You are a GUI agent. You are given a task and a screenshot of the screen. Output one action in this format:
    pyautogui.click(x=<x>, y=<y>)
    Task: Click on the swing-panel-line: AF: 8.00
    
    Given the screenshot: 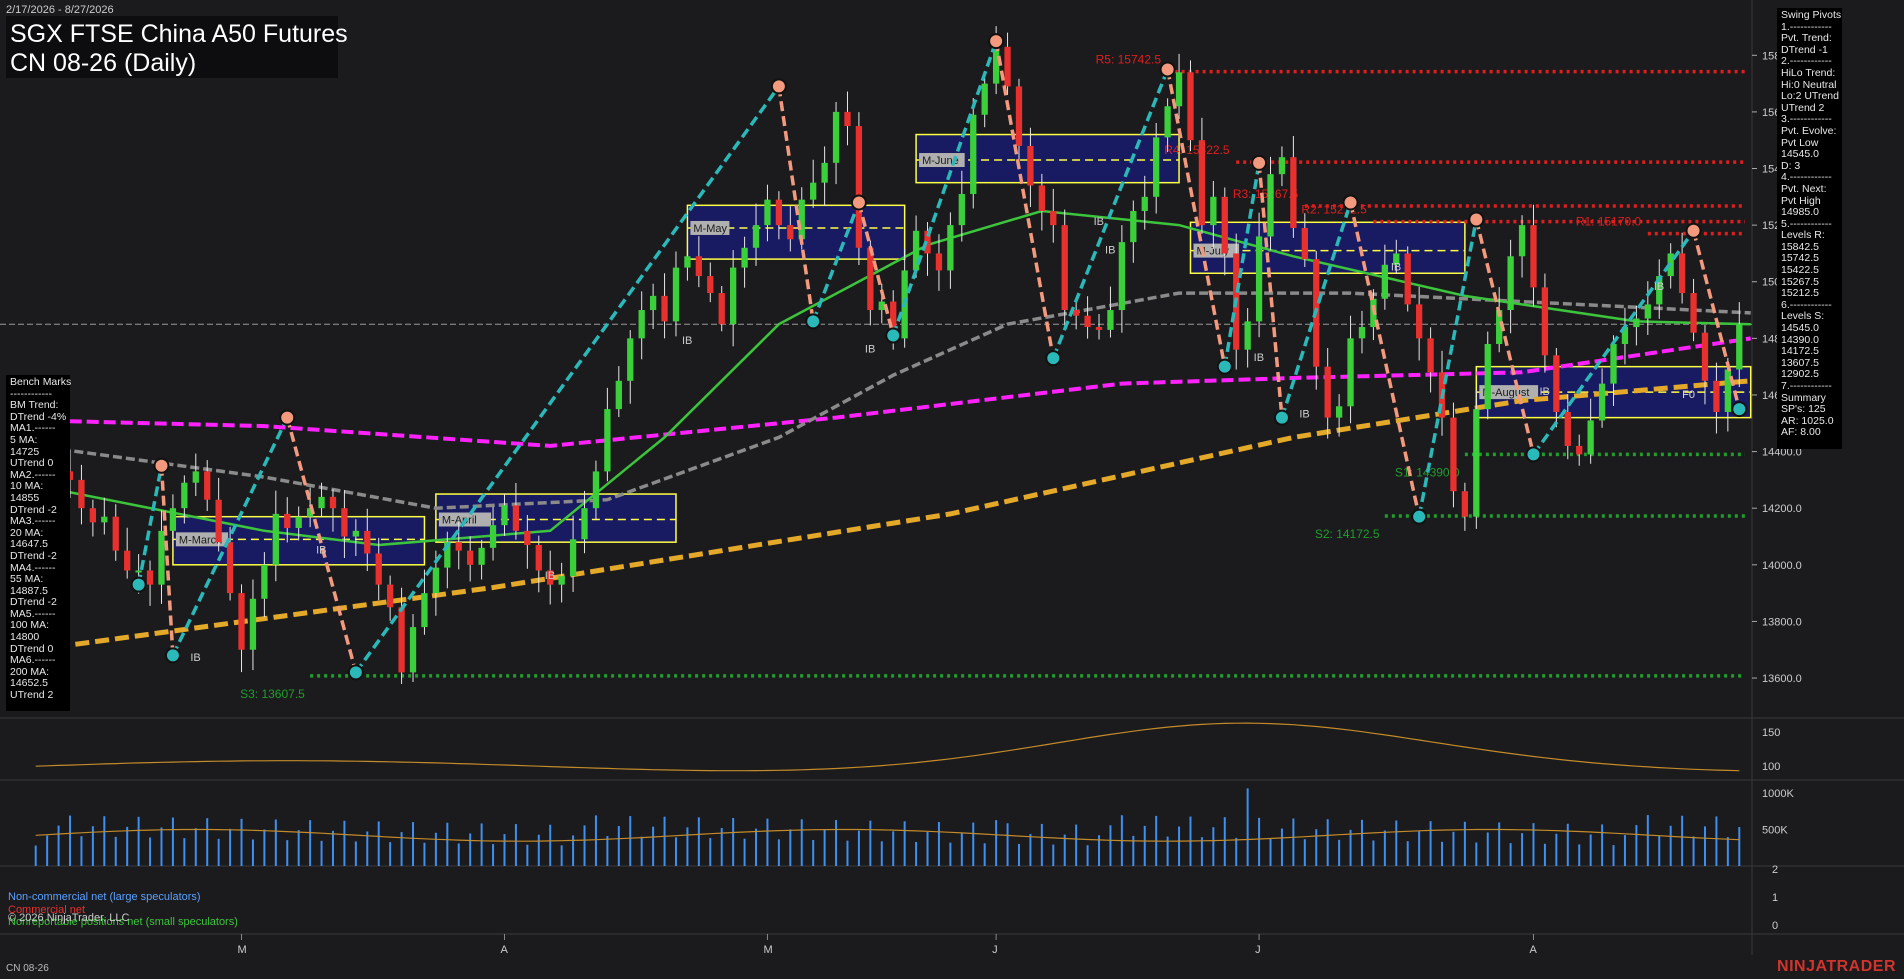 What is the action you would take?
    pyautogui.click(x=1801, y=432)
    